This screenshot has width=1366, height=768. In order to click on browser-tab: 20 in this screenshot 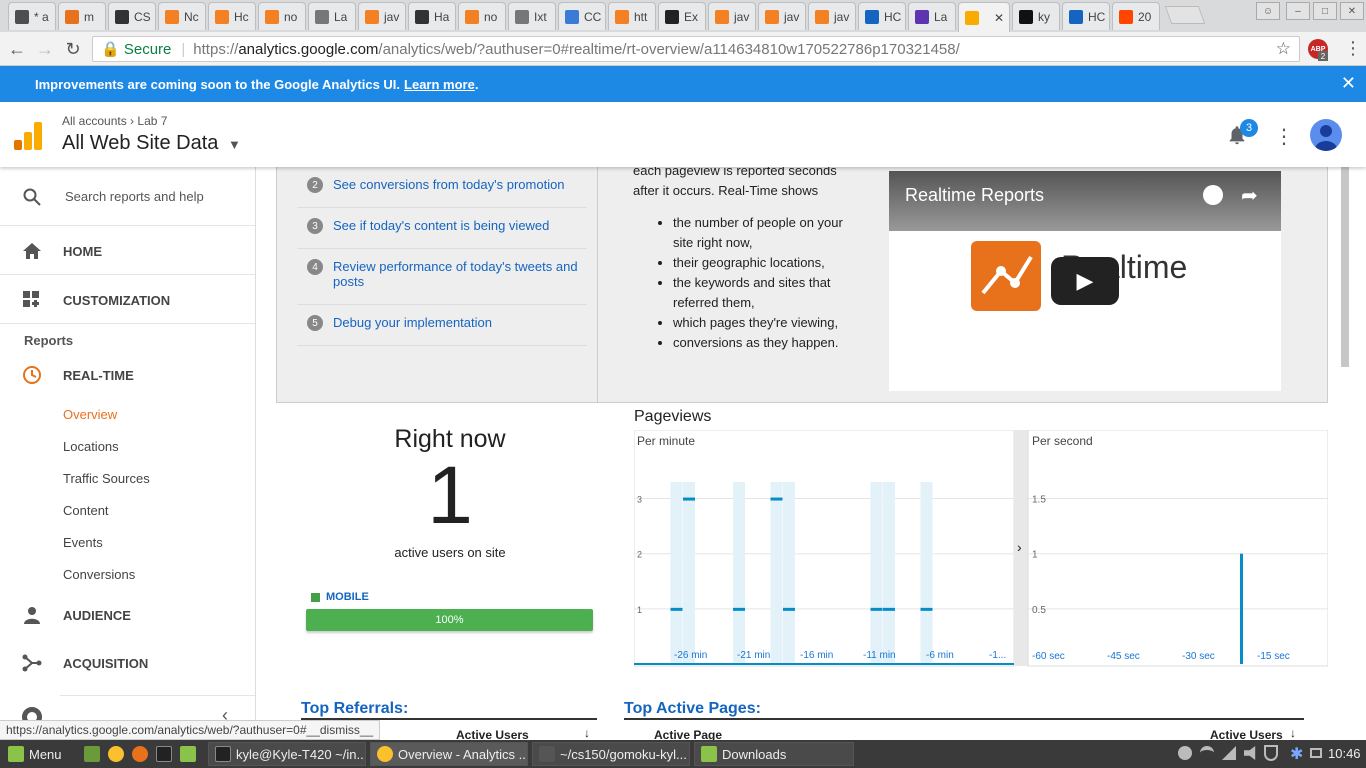, I will do `click(1136, 16)`.